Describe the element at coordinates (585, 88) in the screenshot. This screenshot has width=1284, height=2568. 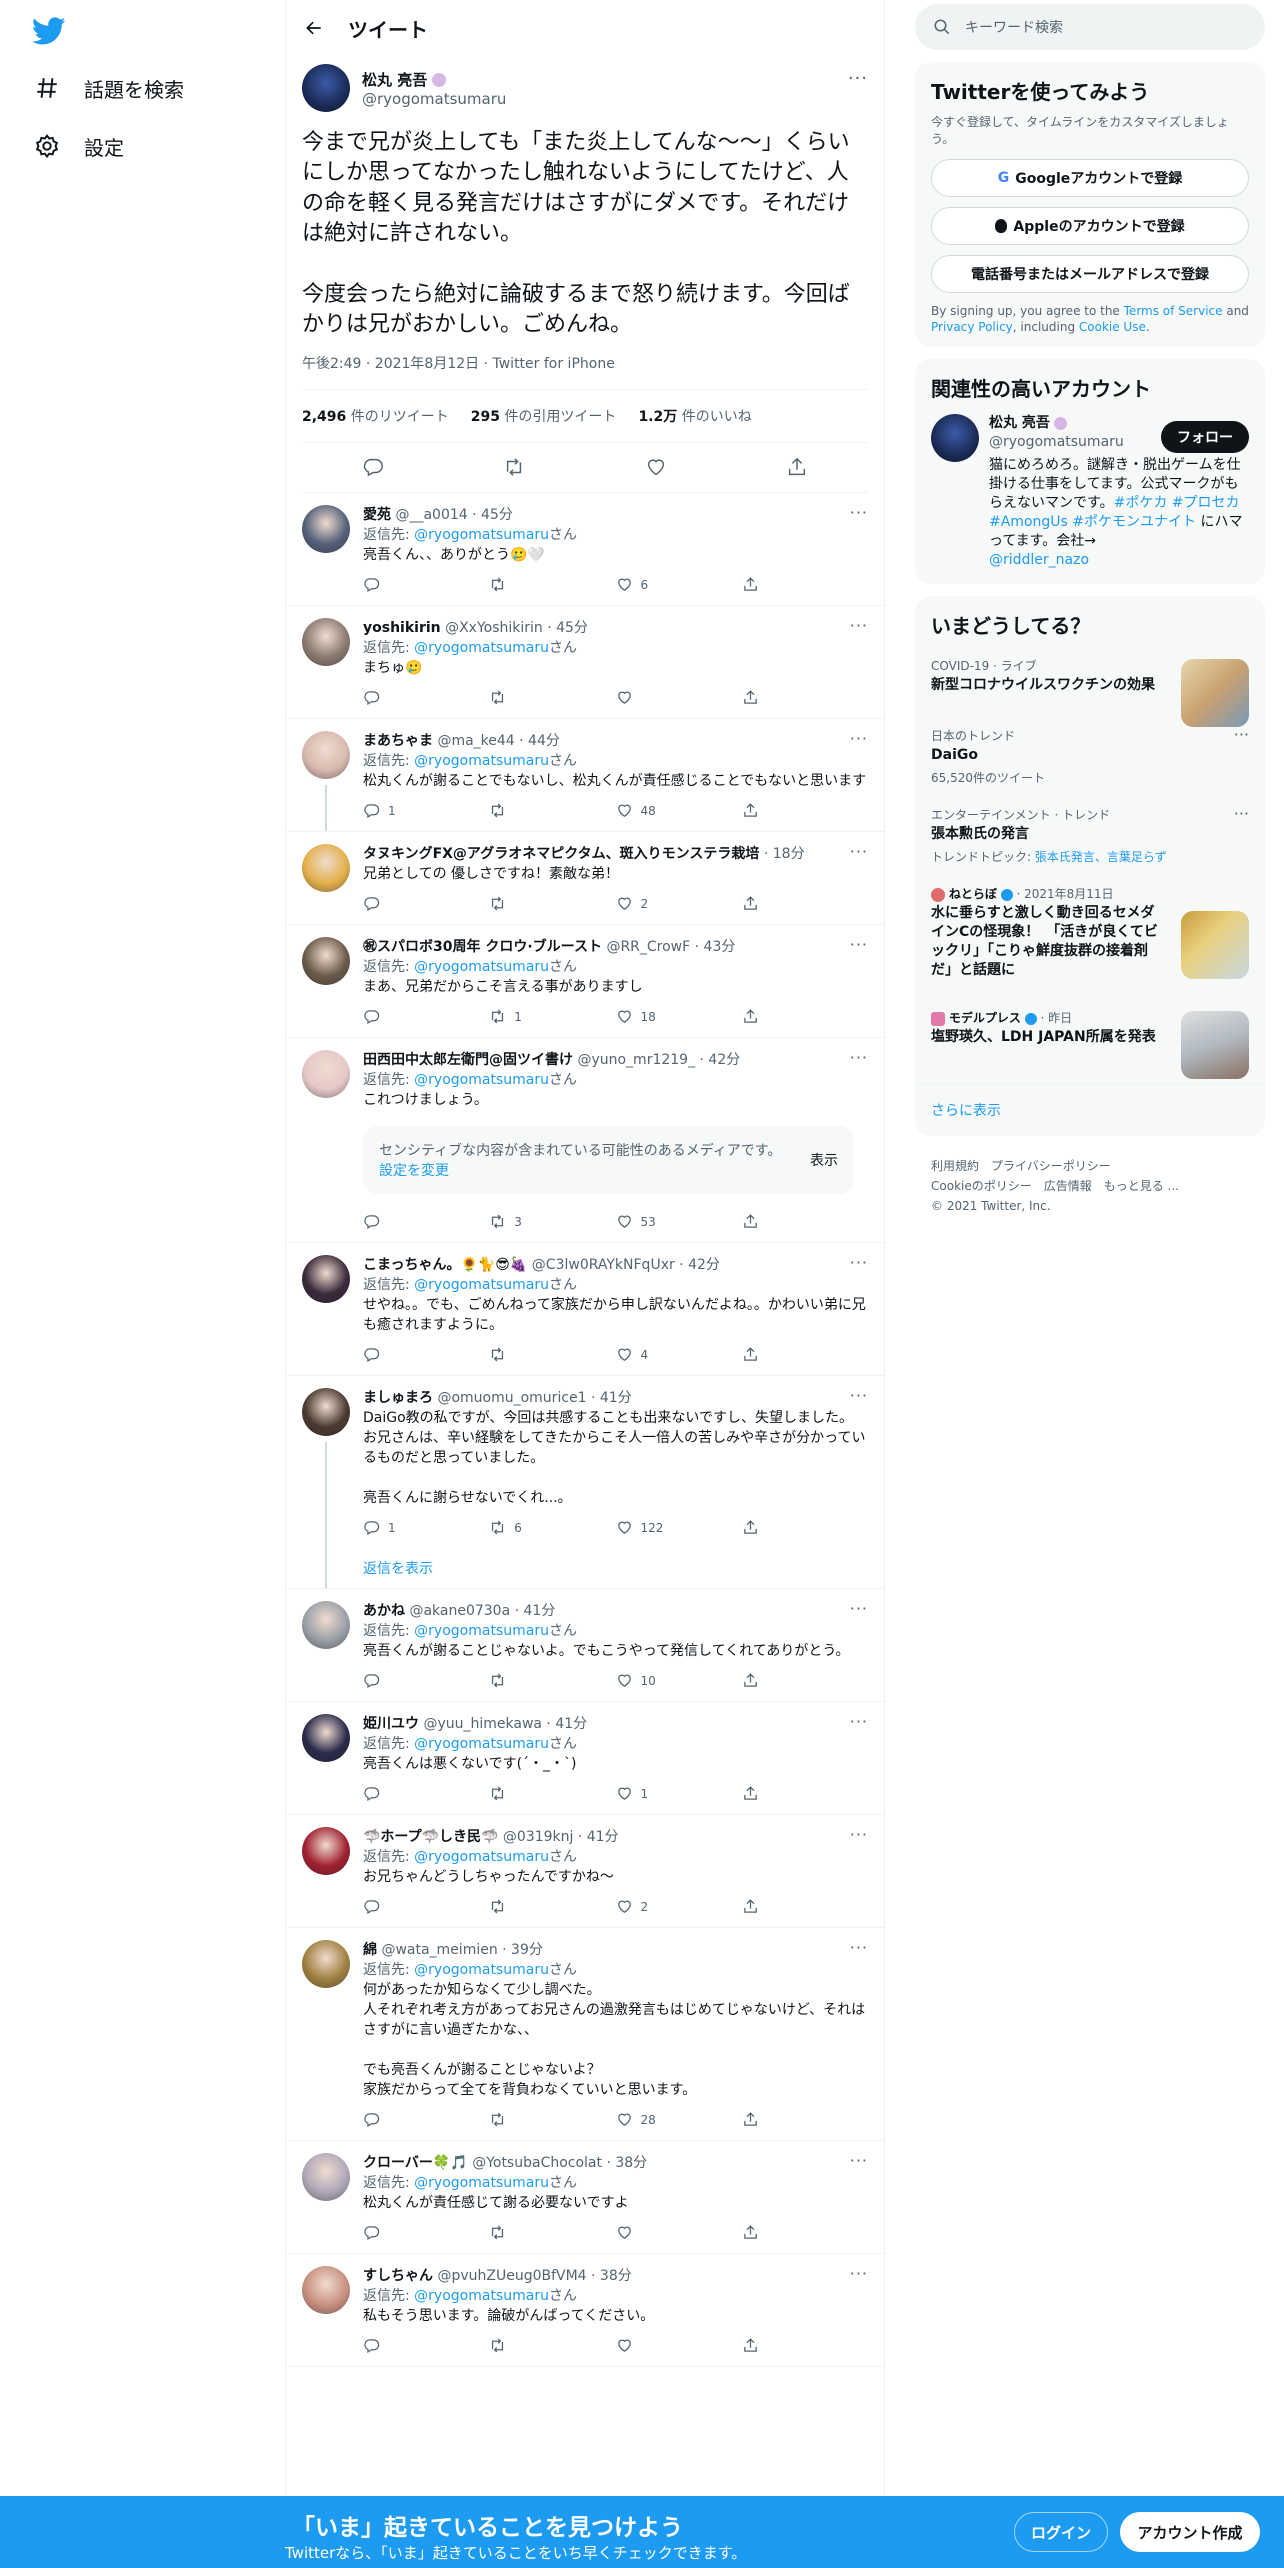
I see `tweet-author: 松丸 亮吾 @ryogomatsumaru` at that location.